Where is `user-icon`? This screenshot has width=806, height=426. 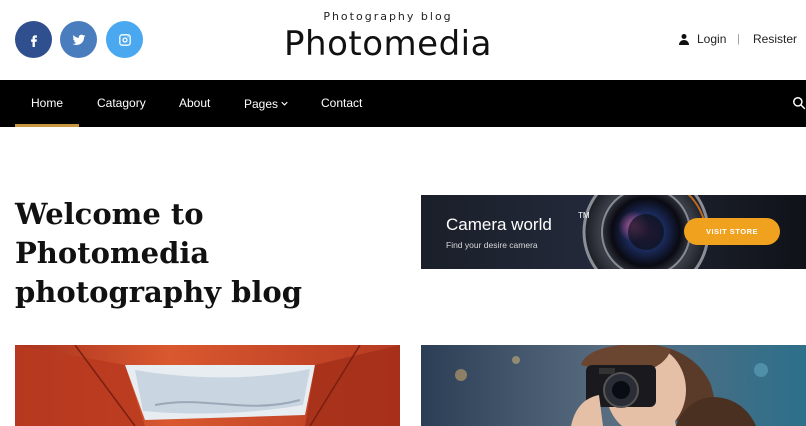 user-icon is located at coordinates (684, 39).